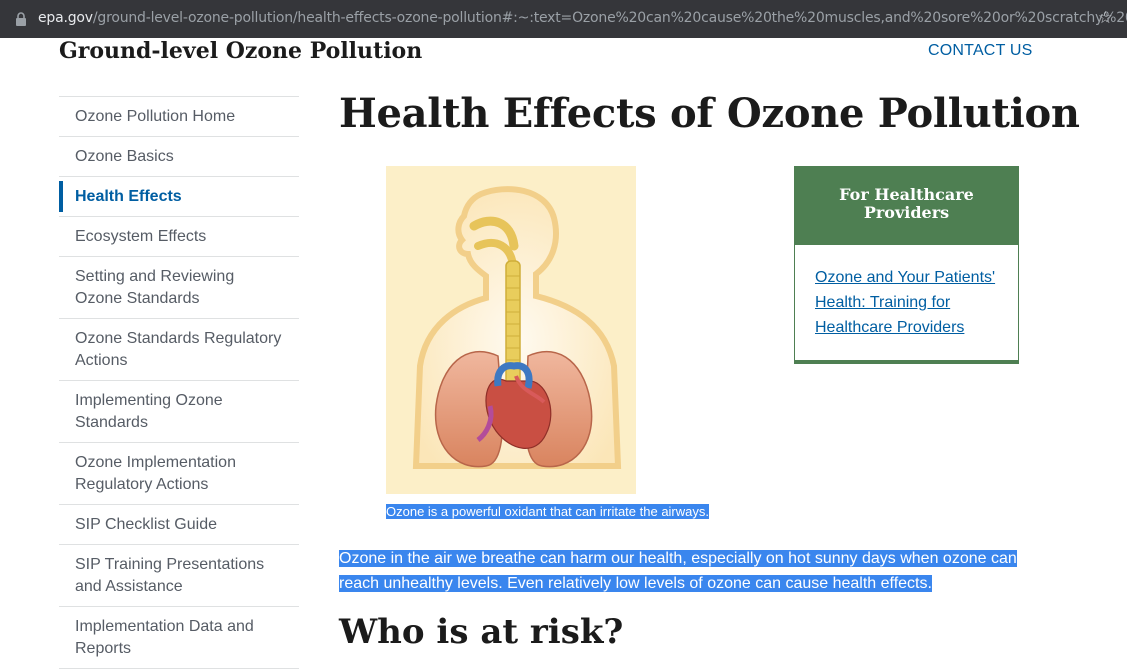 This screenshot has width=1127, height=669. What do you see at coordinates (511, 330) in the screenshot?
I see `respiratory-system-illustration` at bounding box center [511, 330].